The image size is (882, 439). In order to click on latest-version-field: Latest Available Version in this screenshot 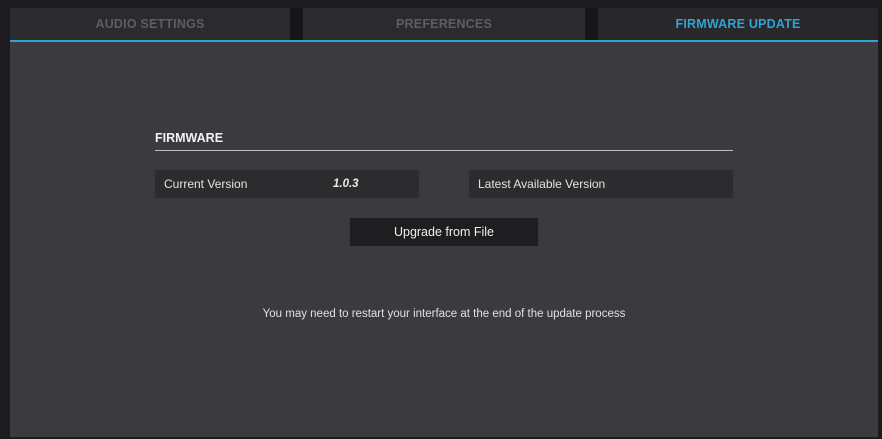, I will do `click(601, 184)`.